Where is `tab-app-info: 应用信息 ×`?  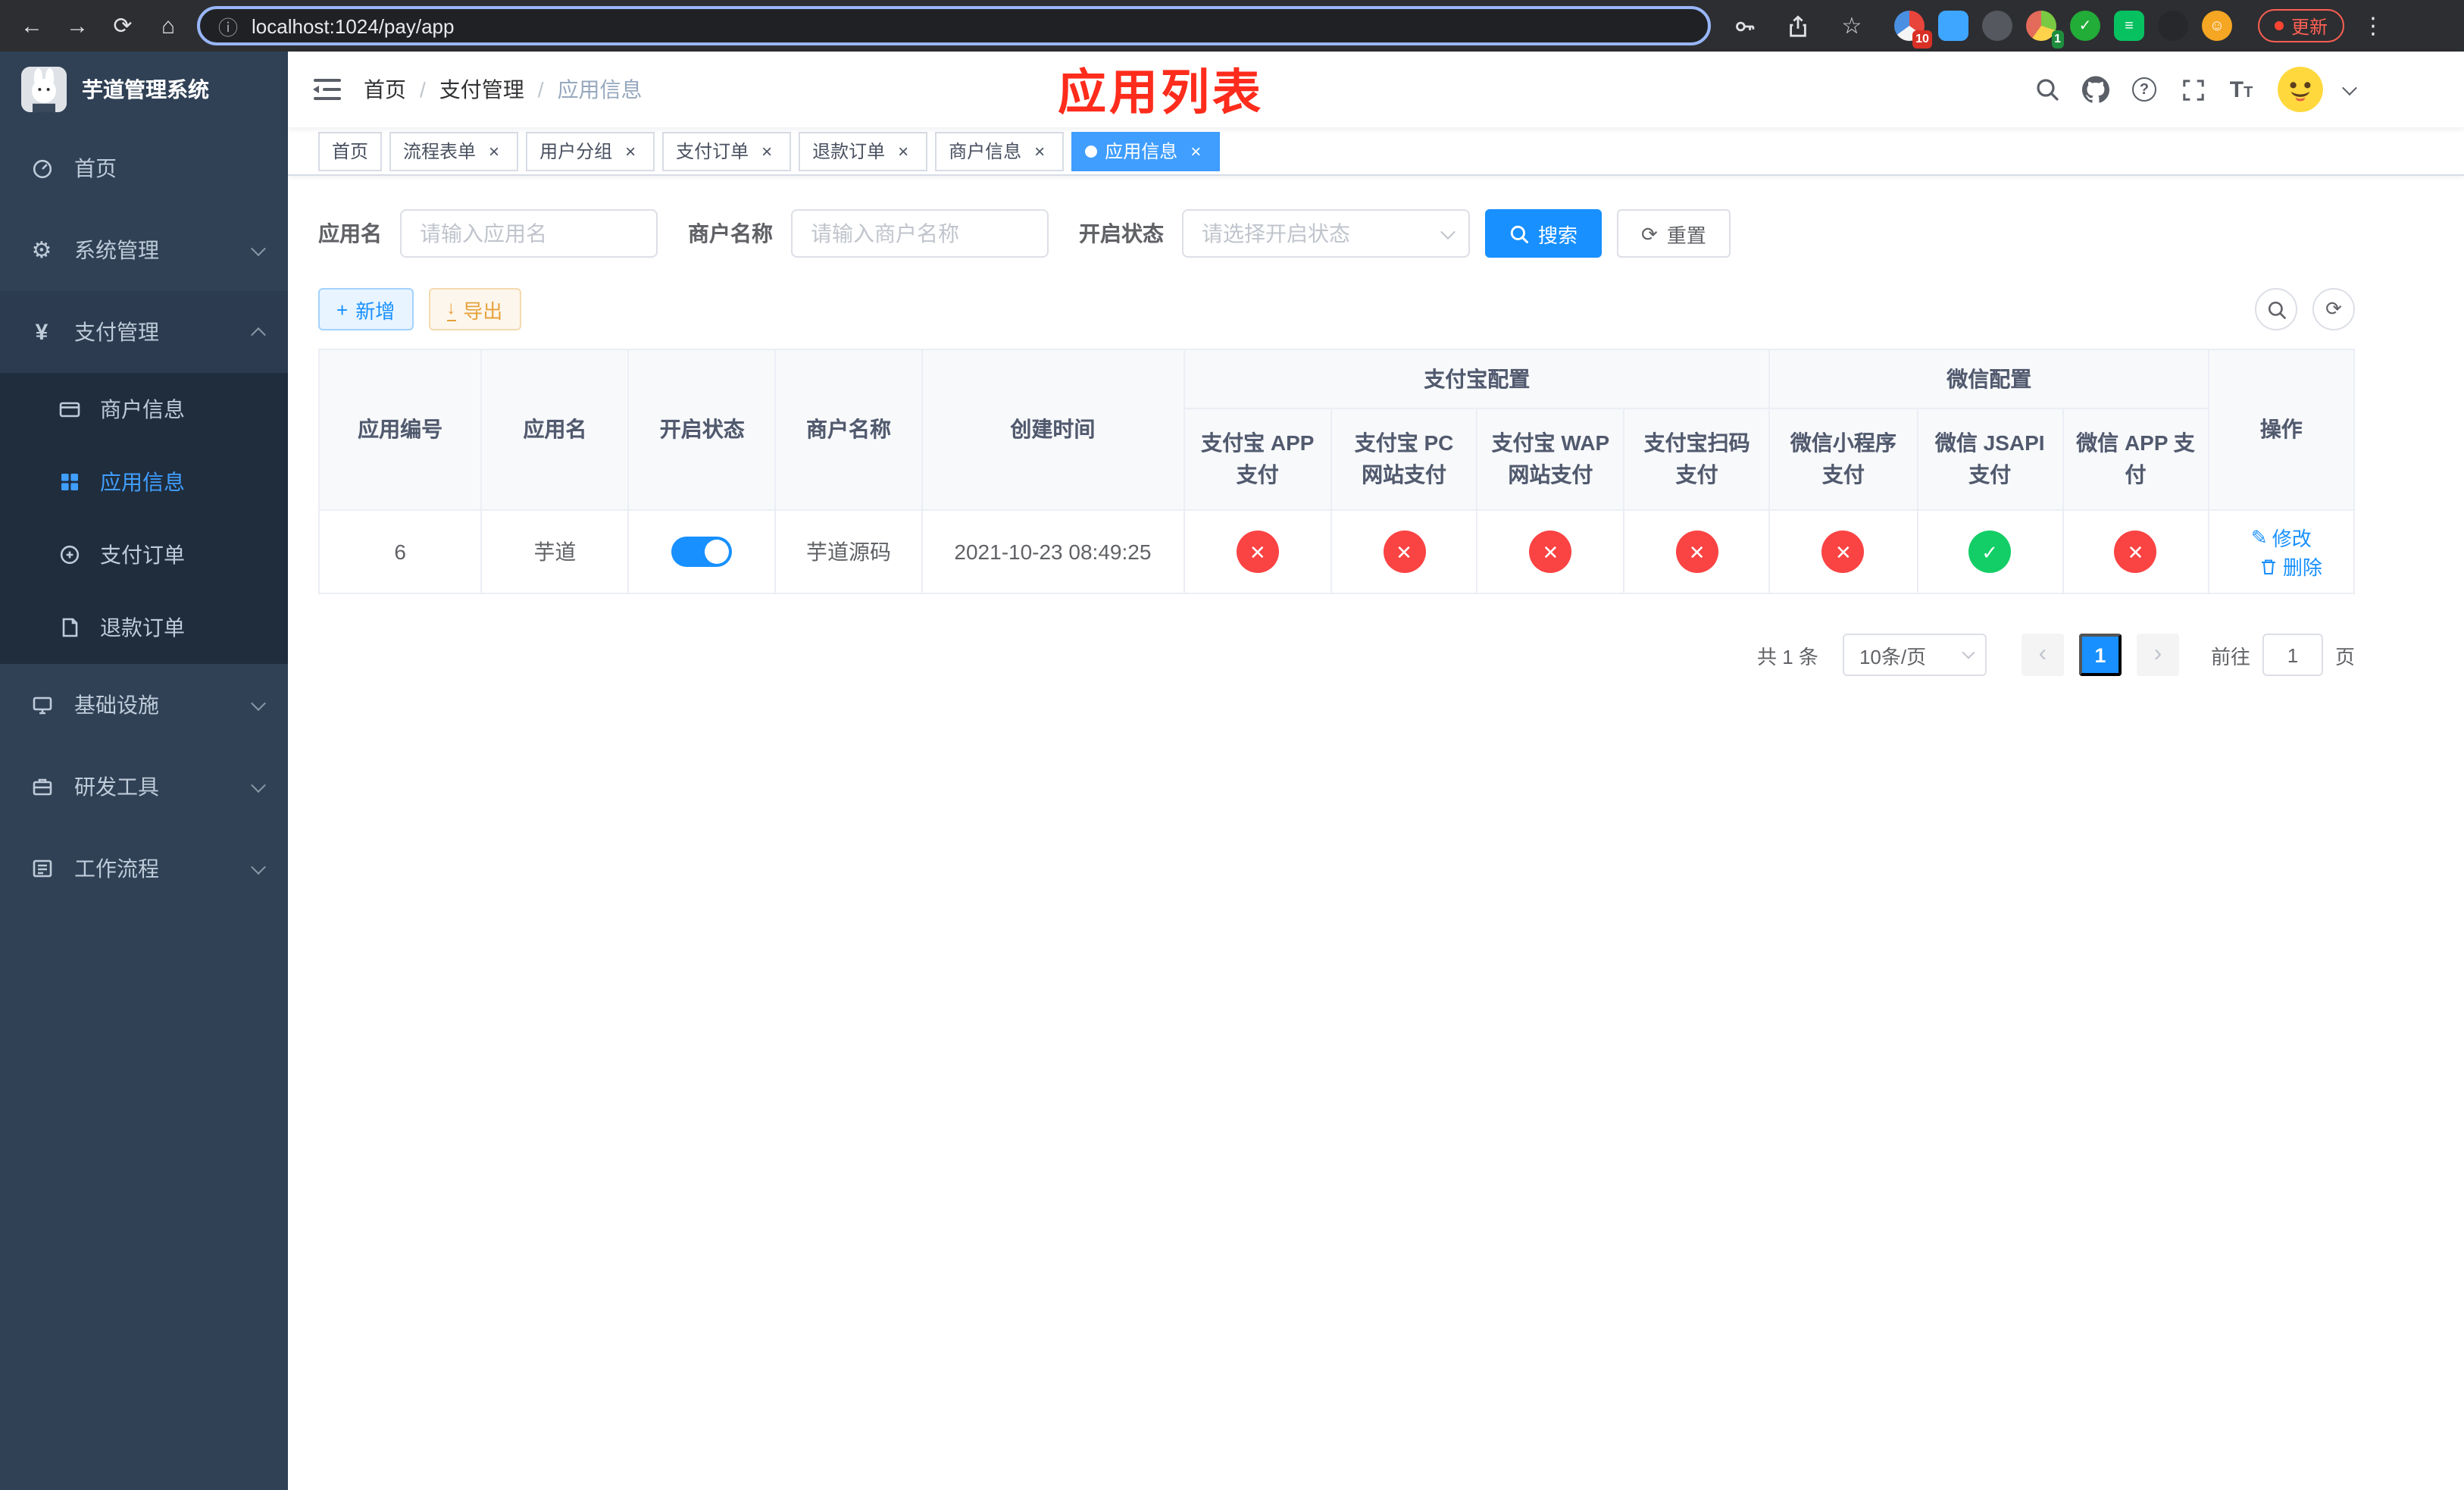
tab-app-info: 应用信息 × is located at coordinates (1146, 151).